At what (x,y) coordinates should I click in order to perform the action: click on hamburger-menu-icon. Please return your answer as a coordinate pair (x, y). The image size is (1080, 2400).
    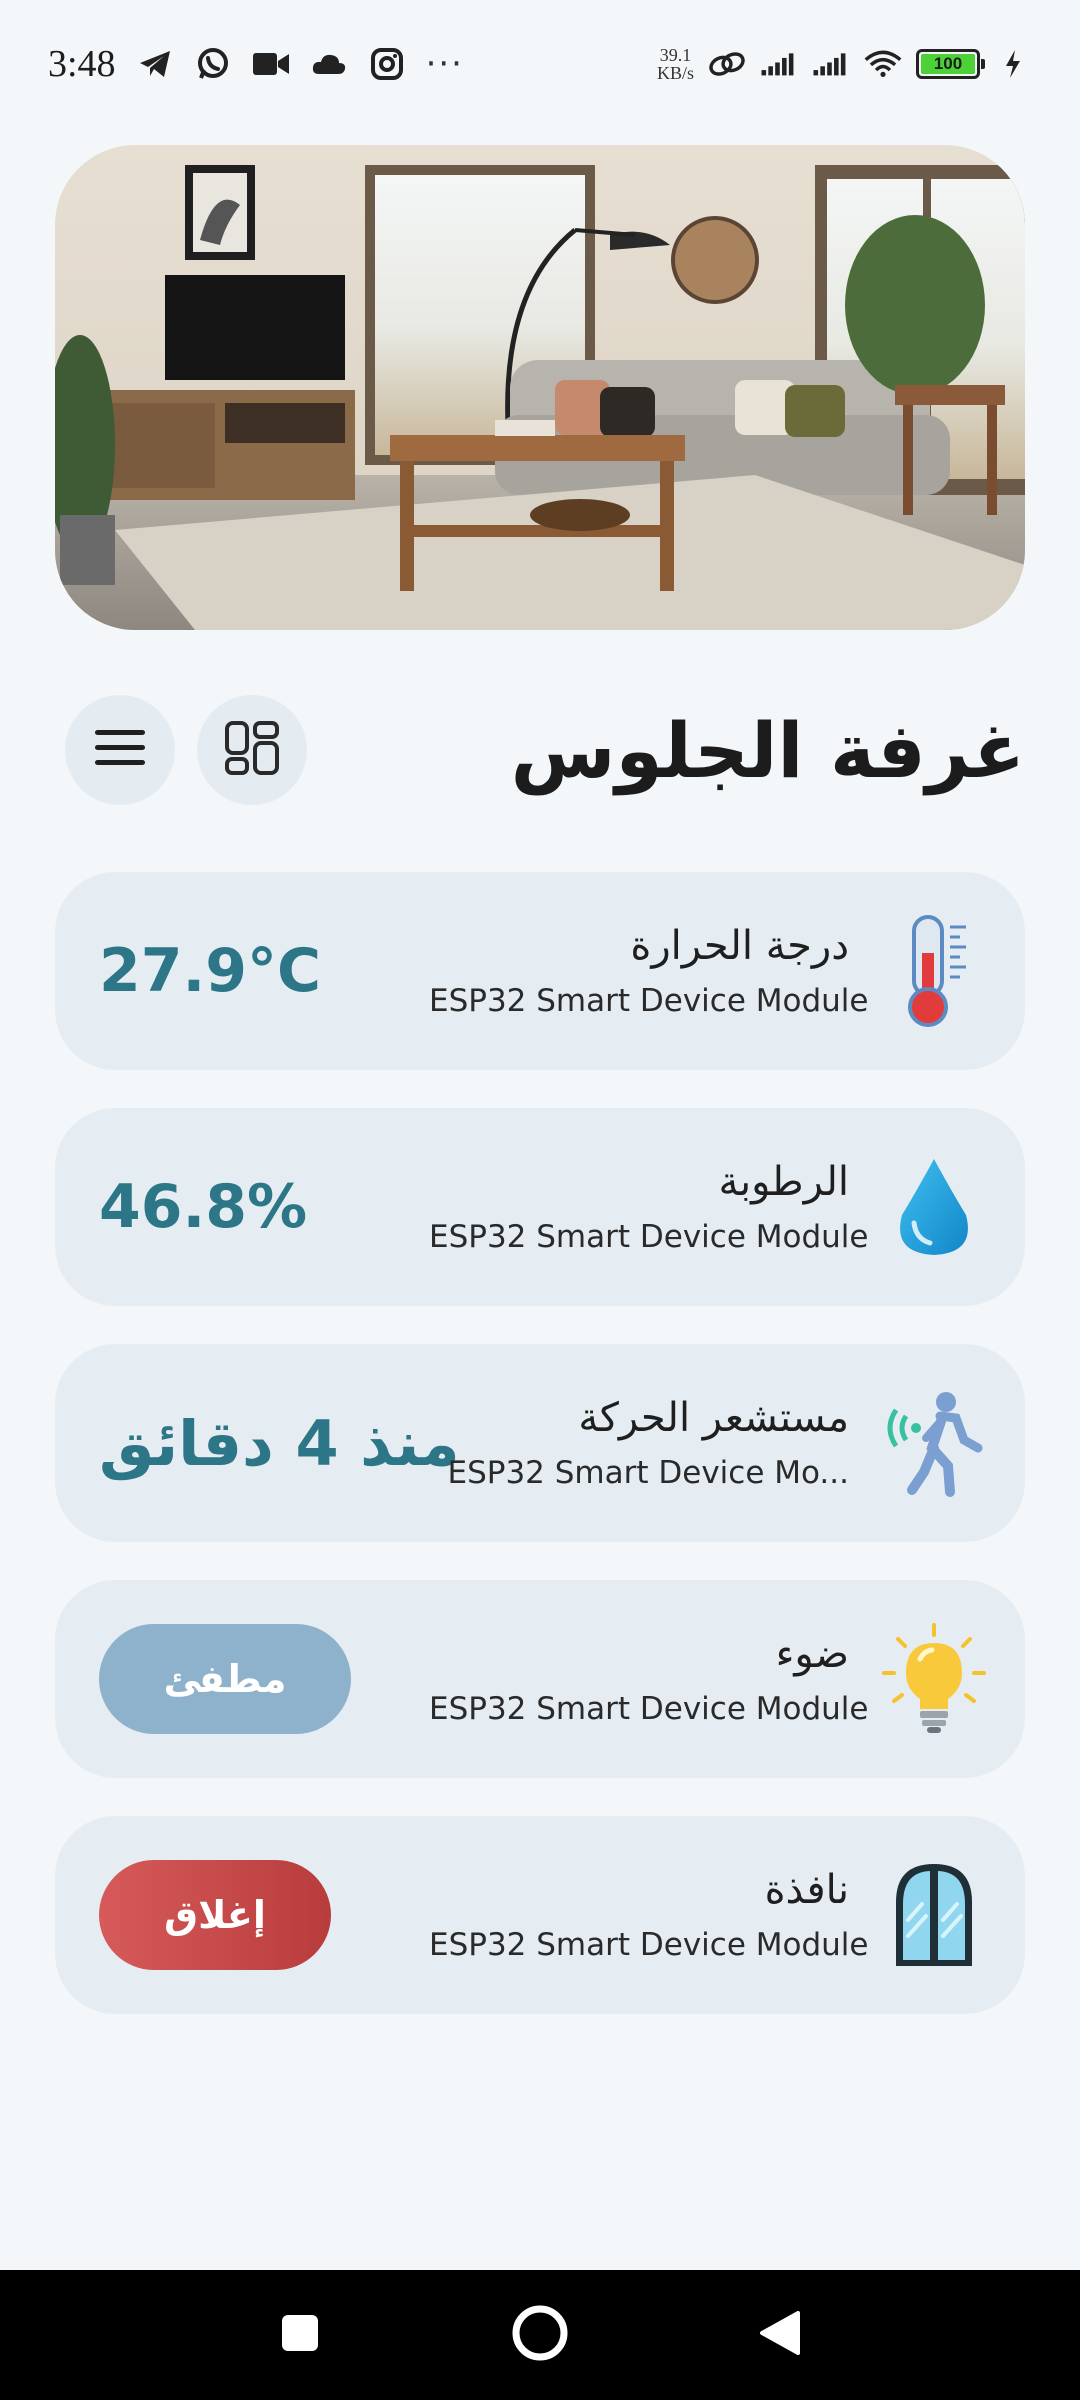
    Looking at the image, I should click on (120, 750).